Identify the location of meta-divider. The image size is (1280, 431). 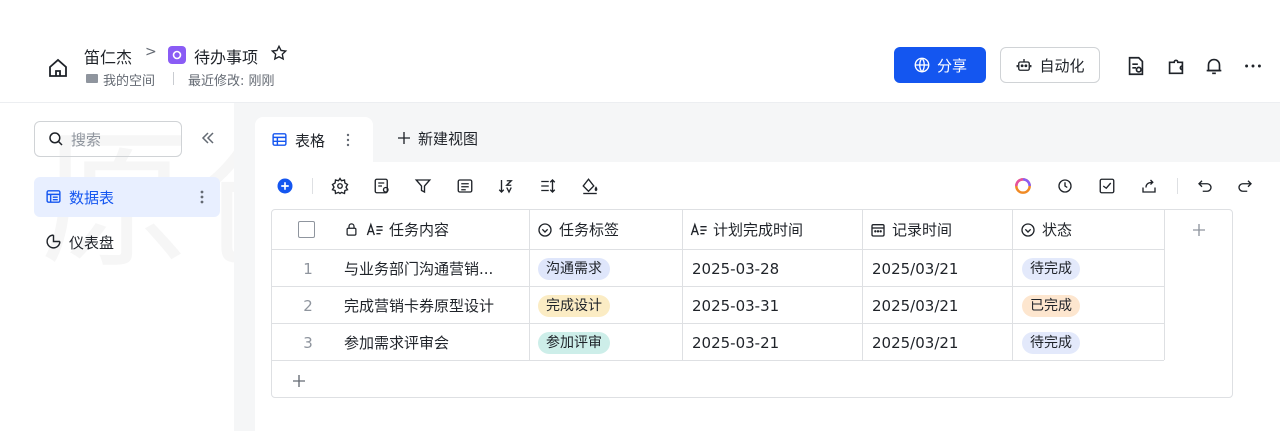
(173, 78).